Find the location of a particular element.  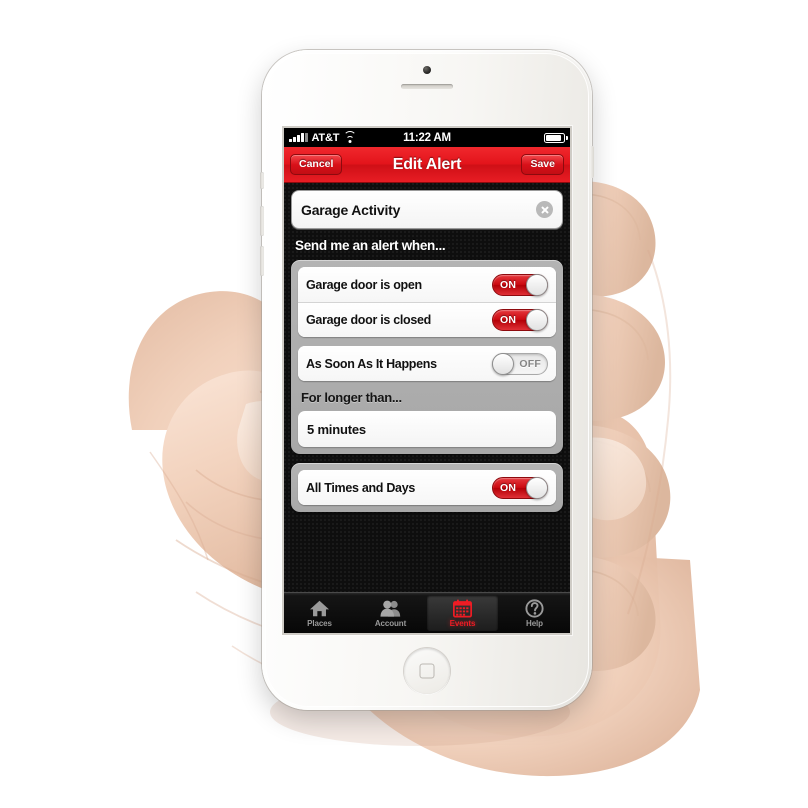

front-camera is located at coordinates (427, 70).